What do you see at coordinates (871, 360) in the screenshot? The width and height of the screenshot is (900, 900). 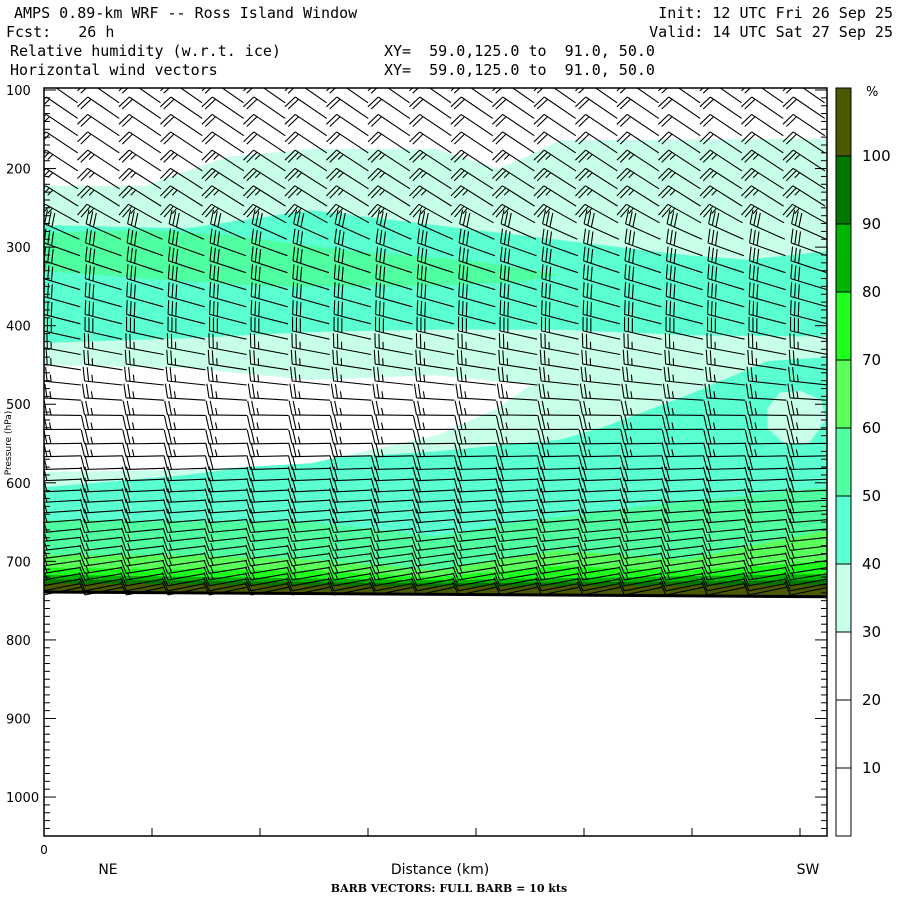 I see `colorbar-label: 70` at bounding box center [871, 360].